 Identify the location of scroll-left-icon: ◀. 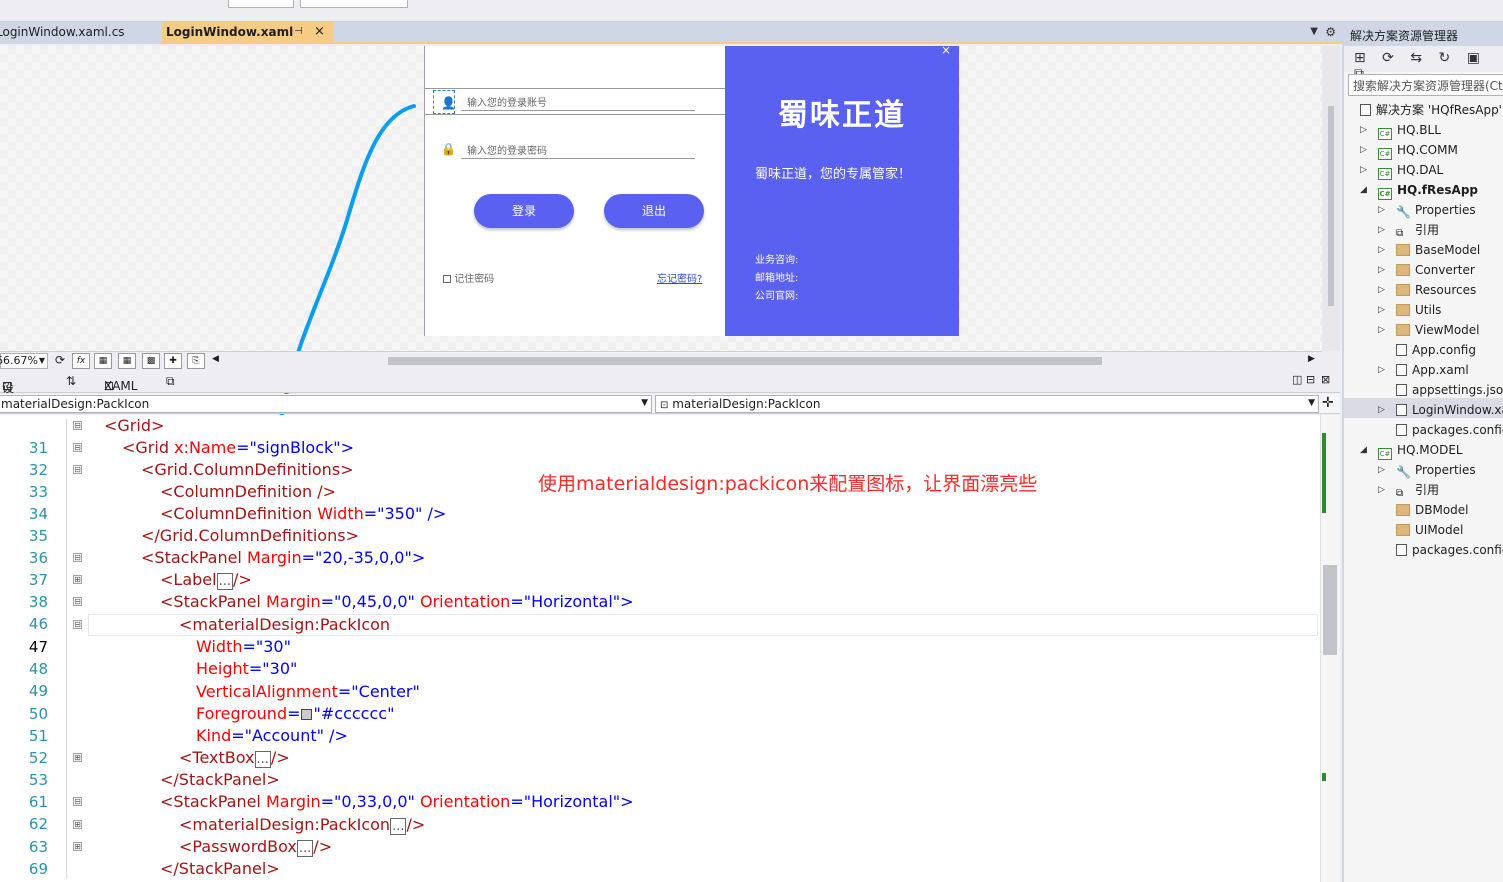
(215, 359).